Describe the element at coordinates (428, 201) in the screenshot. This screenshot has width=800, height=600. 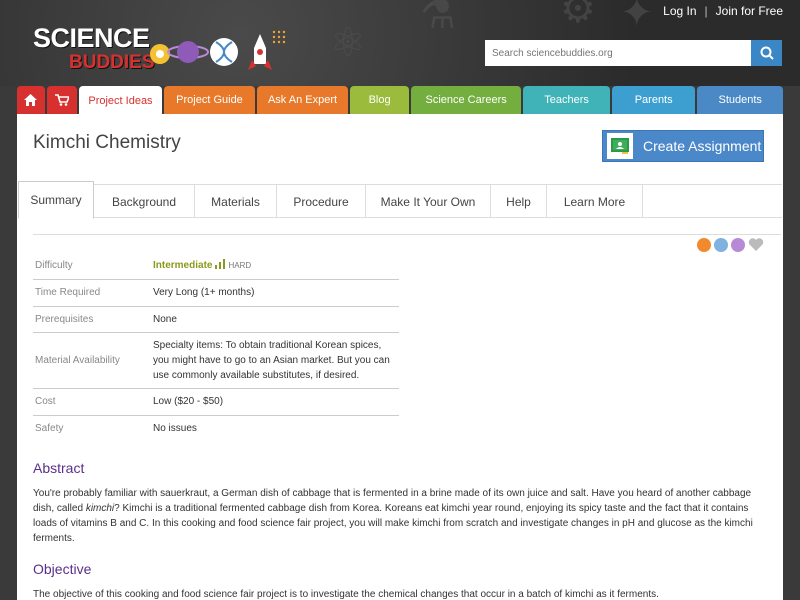
I see `tab-make-it-your-own: Make It Your Own` at that location.